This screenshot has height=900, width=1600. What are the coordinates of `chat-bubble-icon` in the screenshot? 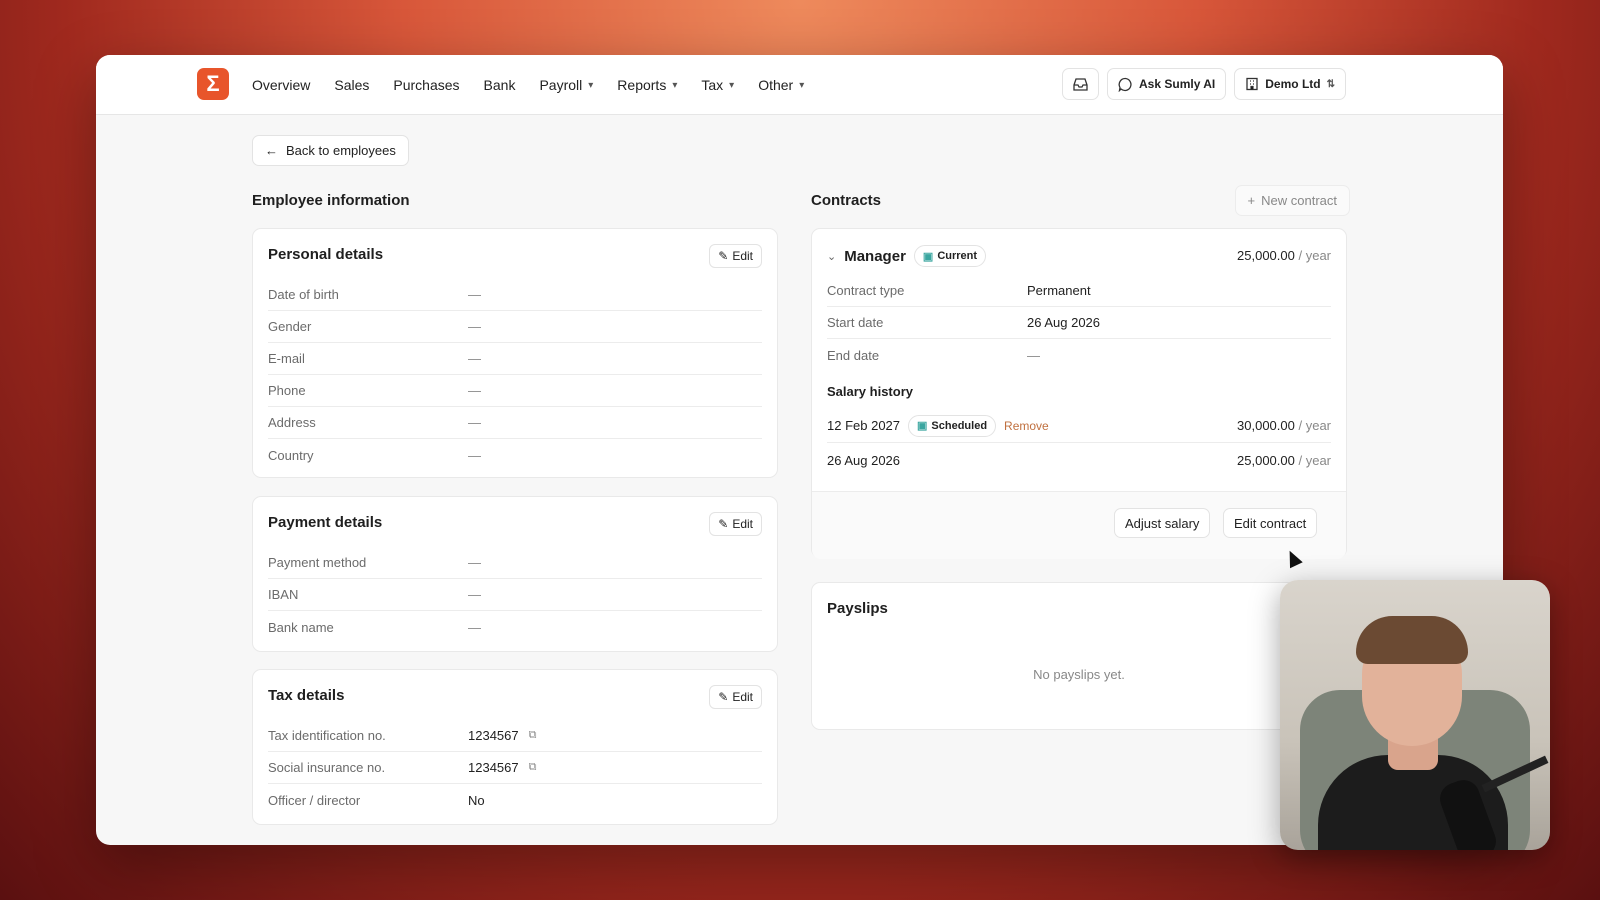 It's located at (1125, 84).